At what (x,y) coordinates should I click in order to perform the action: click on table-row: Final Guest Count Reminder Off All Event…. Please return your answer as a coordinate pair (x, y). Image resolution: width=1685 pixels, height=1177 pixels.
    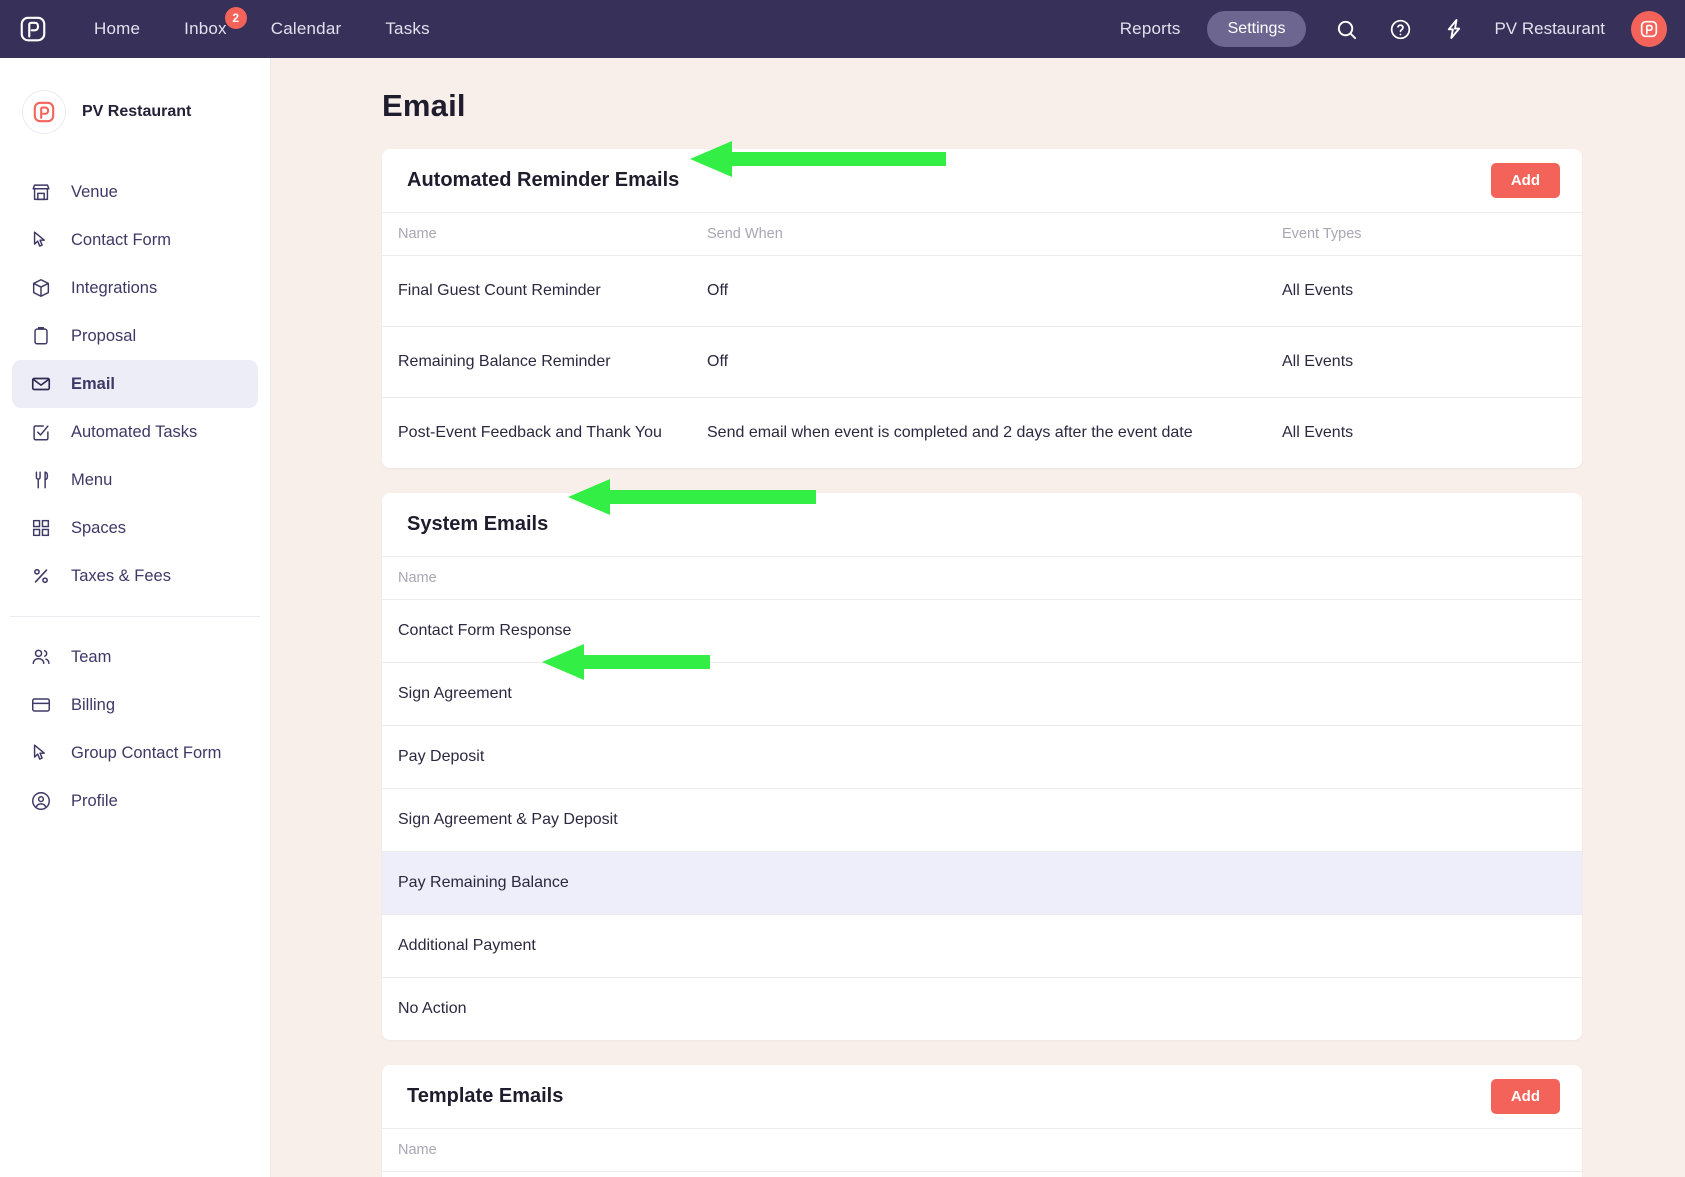
    Looking at the image, I should click on (982, 291).